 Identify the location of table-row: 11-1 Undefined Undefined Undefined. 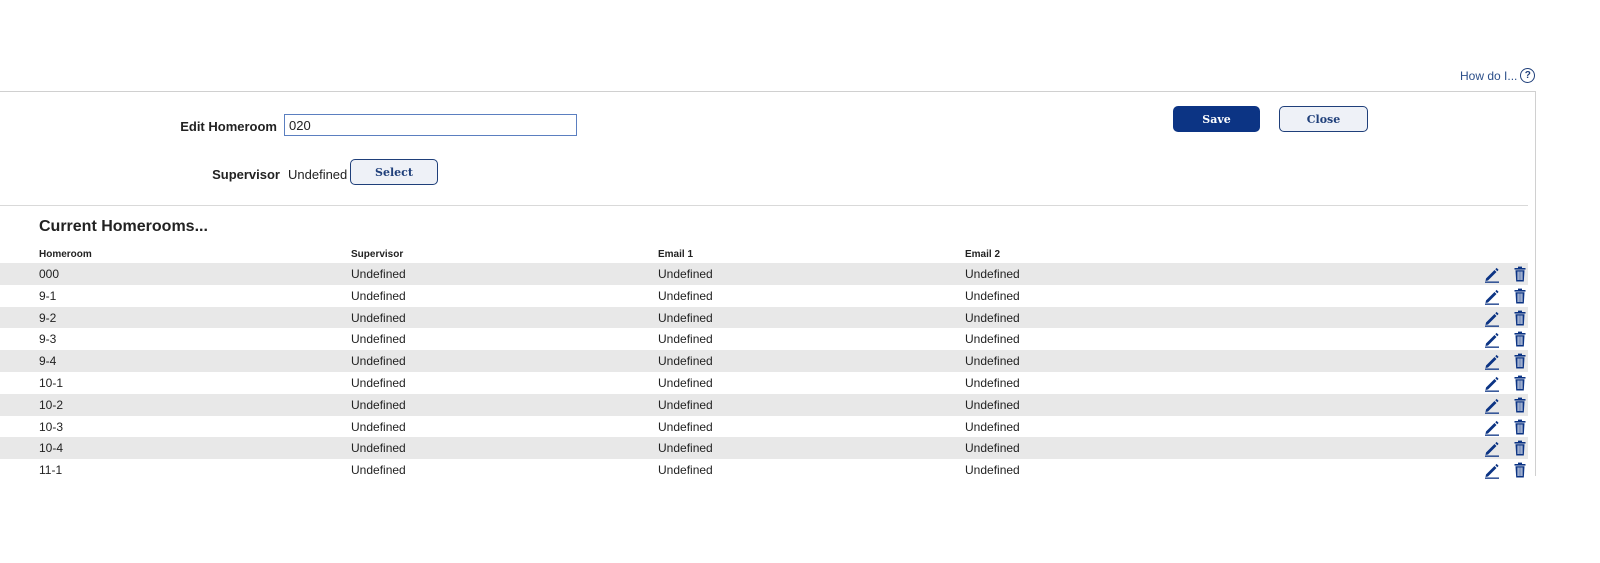
(764, 470).